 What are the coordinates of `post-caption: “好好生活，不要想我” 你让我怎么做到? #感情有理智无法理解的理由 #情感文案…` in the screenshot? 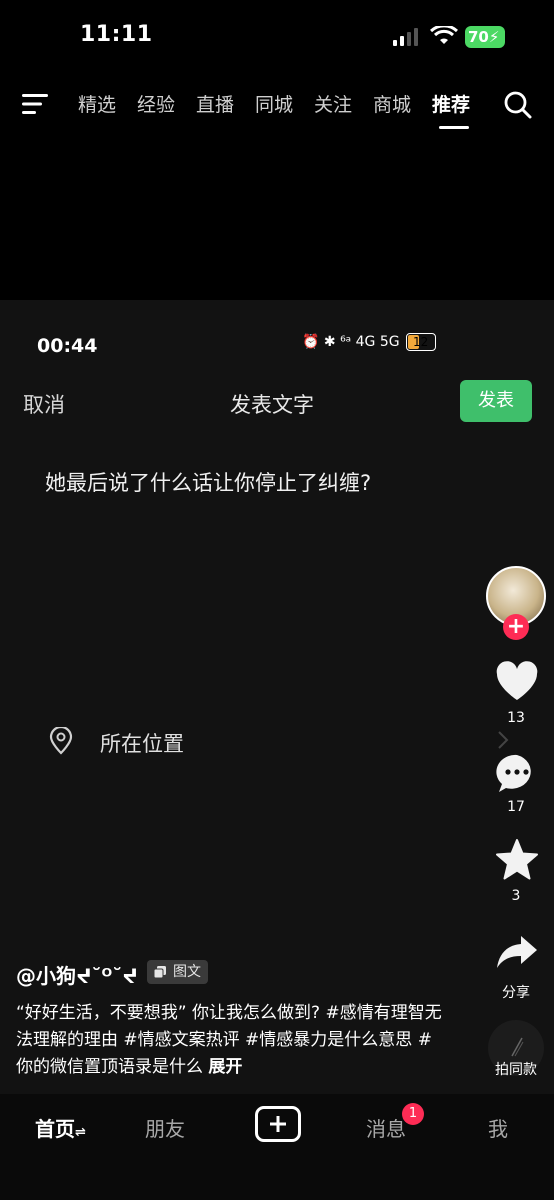 It's located at (231, 1040).